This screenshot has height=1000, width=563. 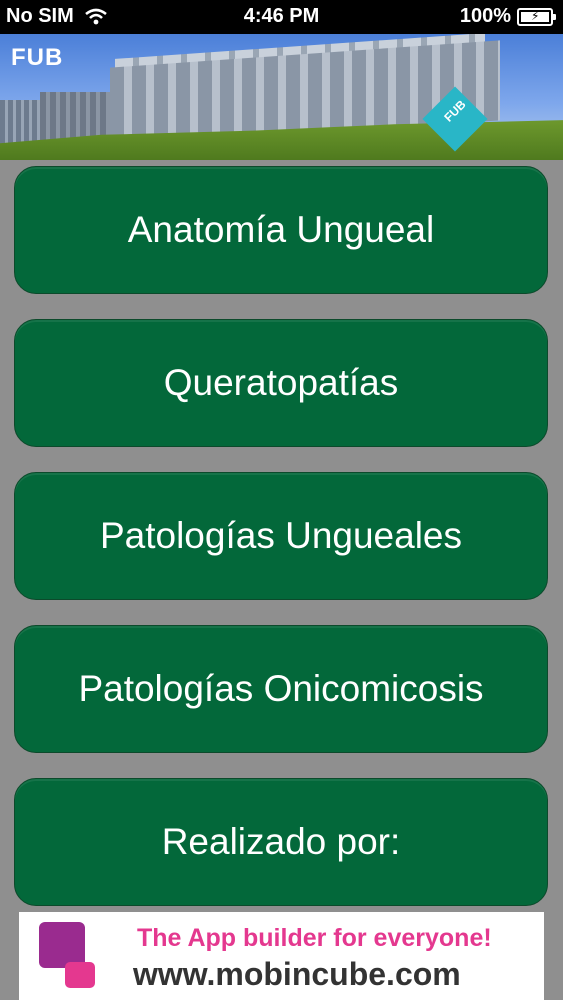 I want to click on status-right: 100% ⚡, so click(x=507, y=16).